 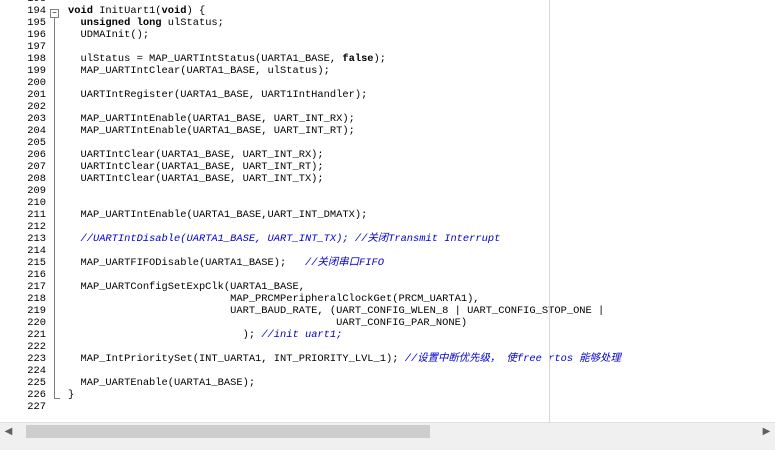 What do you see at coordinates (36, 71) in the screenshot?
I see `line-number: 199` at bounding box center [36, 71].